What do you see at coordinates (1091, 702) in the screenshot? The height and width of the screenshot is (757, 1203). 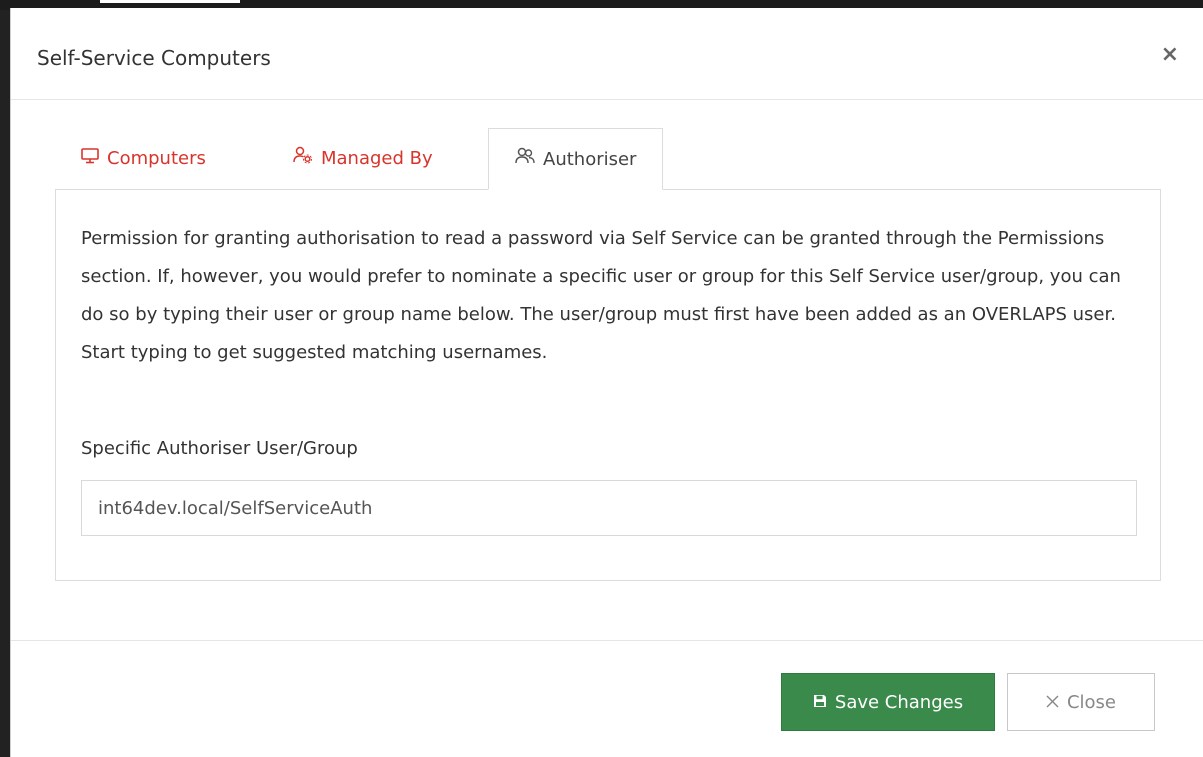 I see `close-label: Close` at bounding box center [1091, 702].